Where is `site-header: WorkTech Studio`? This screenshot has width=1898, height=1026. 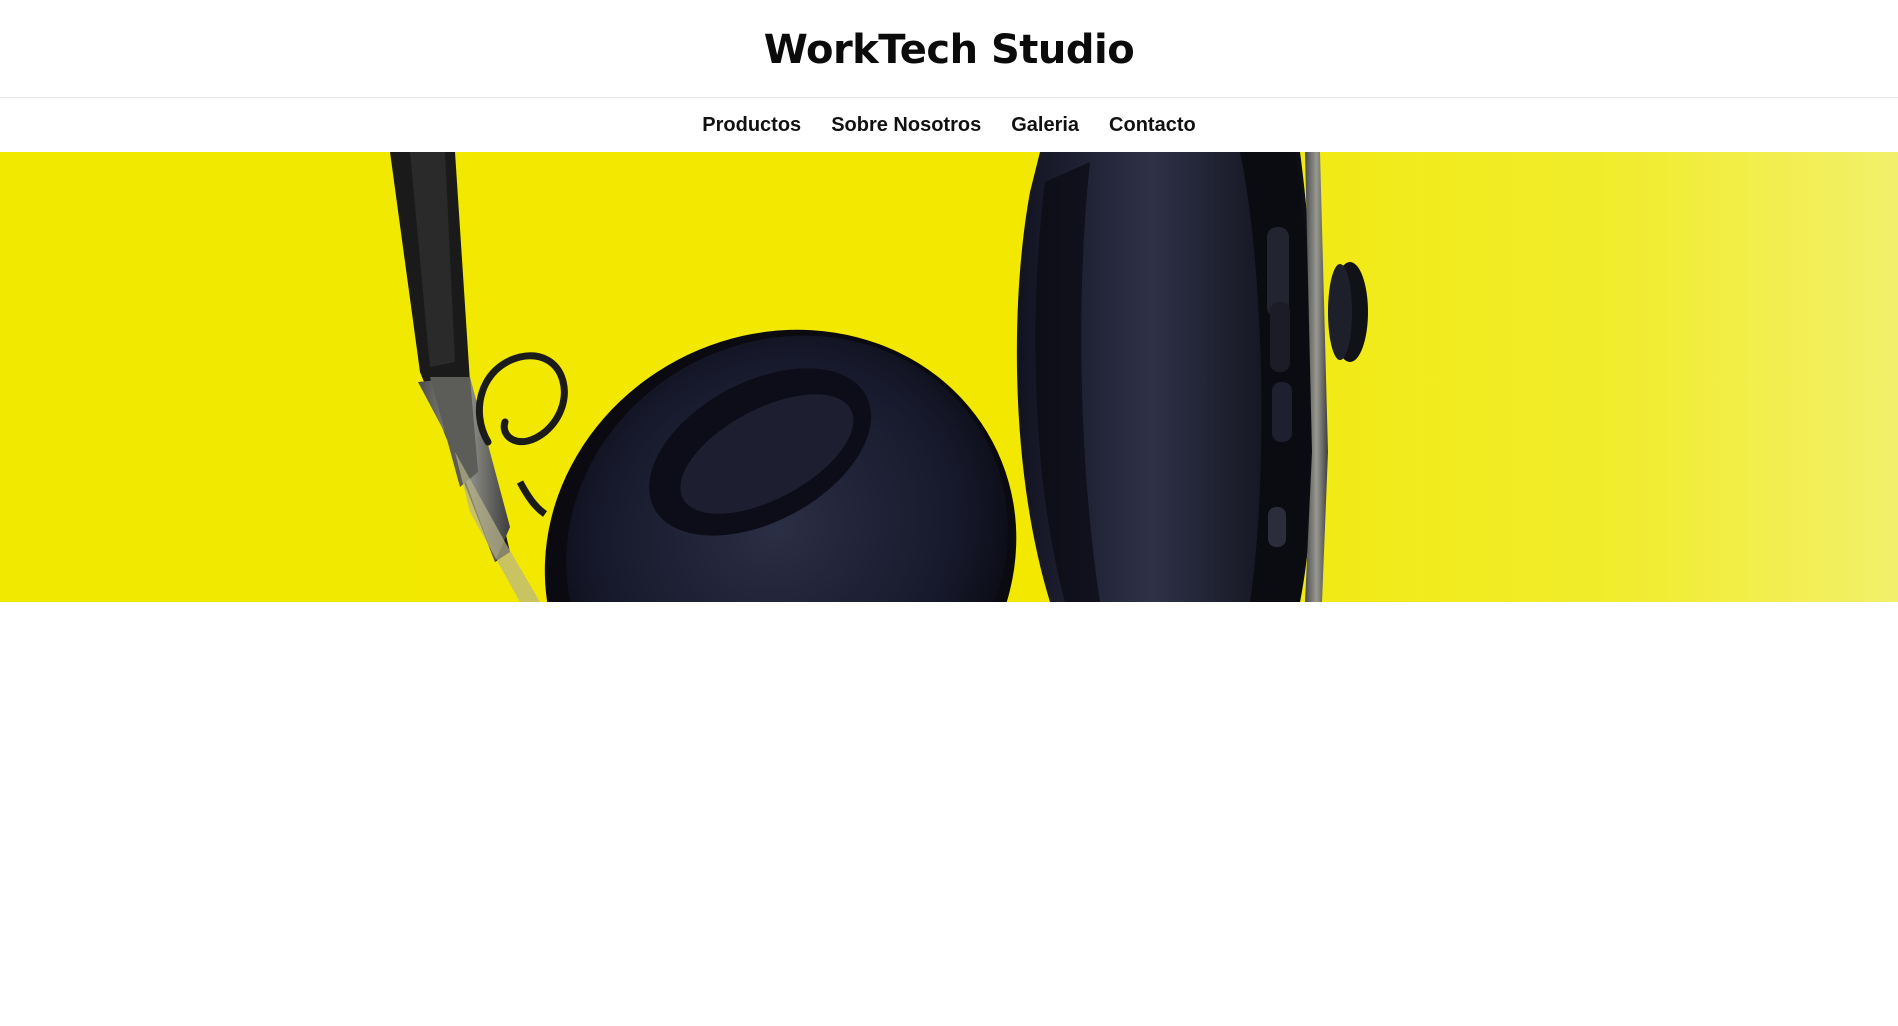 site-header: WorkTech Studio is located at coordinates (949, 49).